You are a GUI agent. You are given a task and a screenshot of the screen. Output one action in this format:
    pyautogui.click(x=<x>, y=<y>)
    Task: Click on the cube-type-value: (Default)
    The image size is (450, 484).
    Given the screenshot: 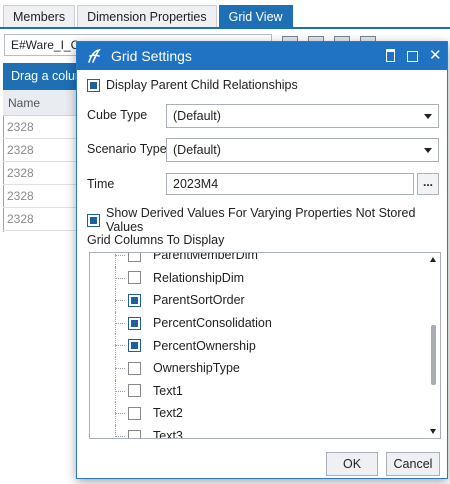 What is the action you would take?
    pyautogui.click(x=197, y=116)
    